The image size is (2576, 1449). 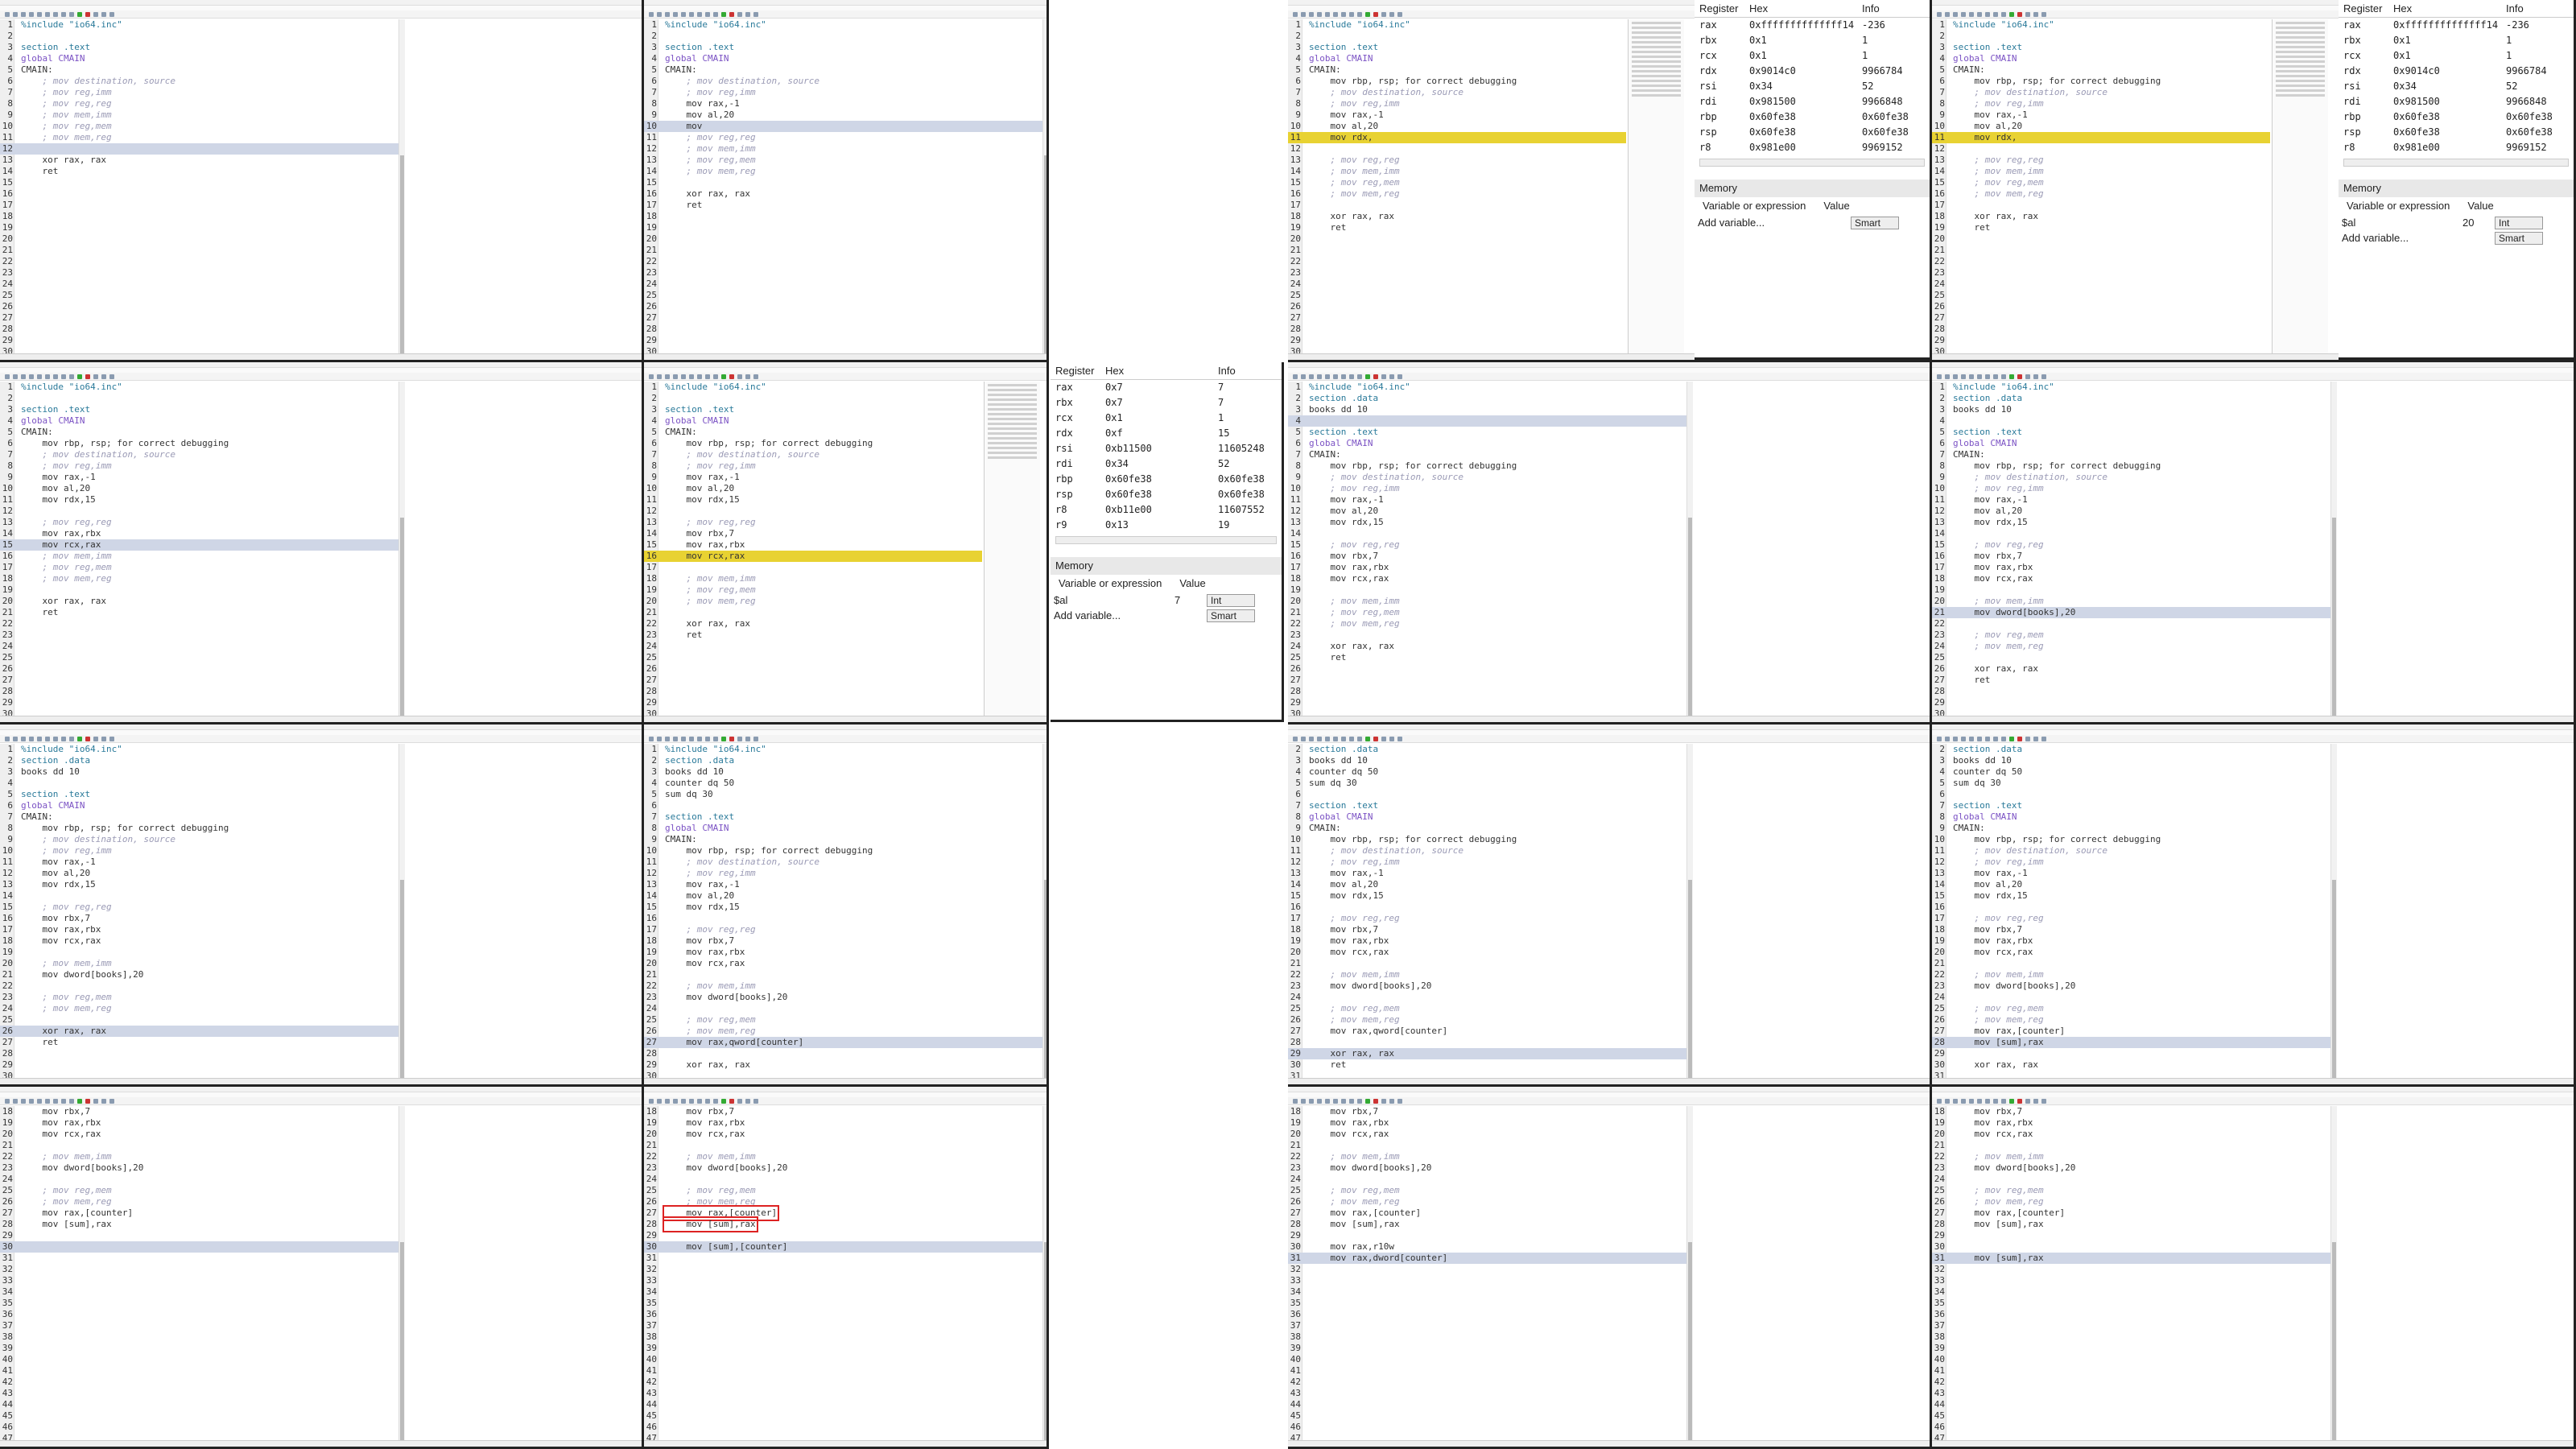 What do you see at coordinates (2101, 70) in the screenshot?
I see `code-line: 5 CMAIN:` at bounding box center [2101, 70].